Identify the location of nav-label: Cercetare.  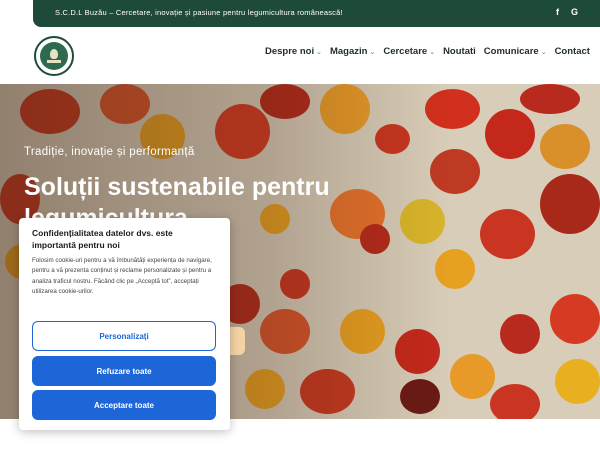
(405, 51).